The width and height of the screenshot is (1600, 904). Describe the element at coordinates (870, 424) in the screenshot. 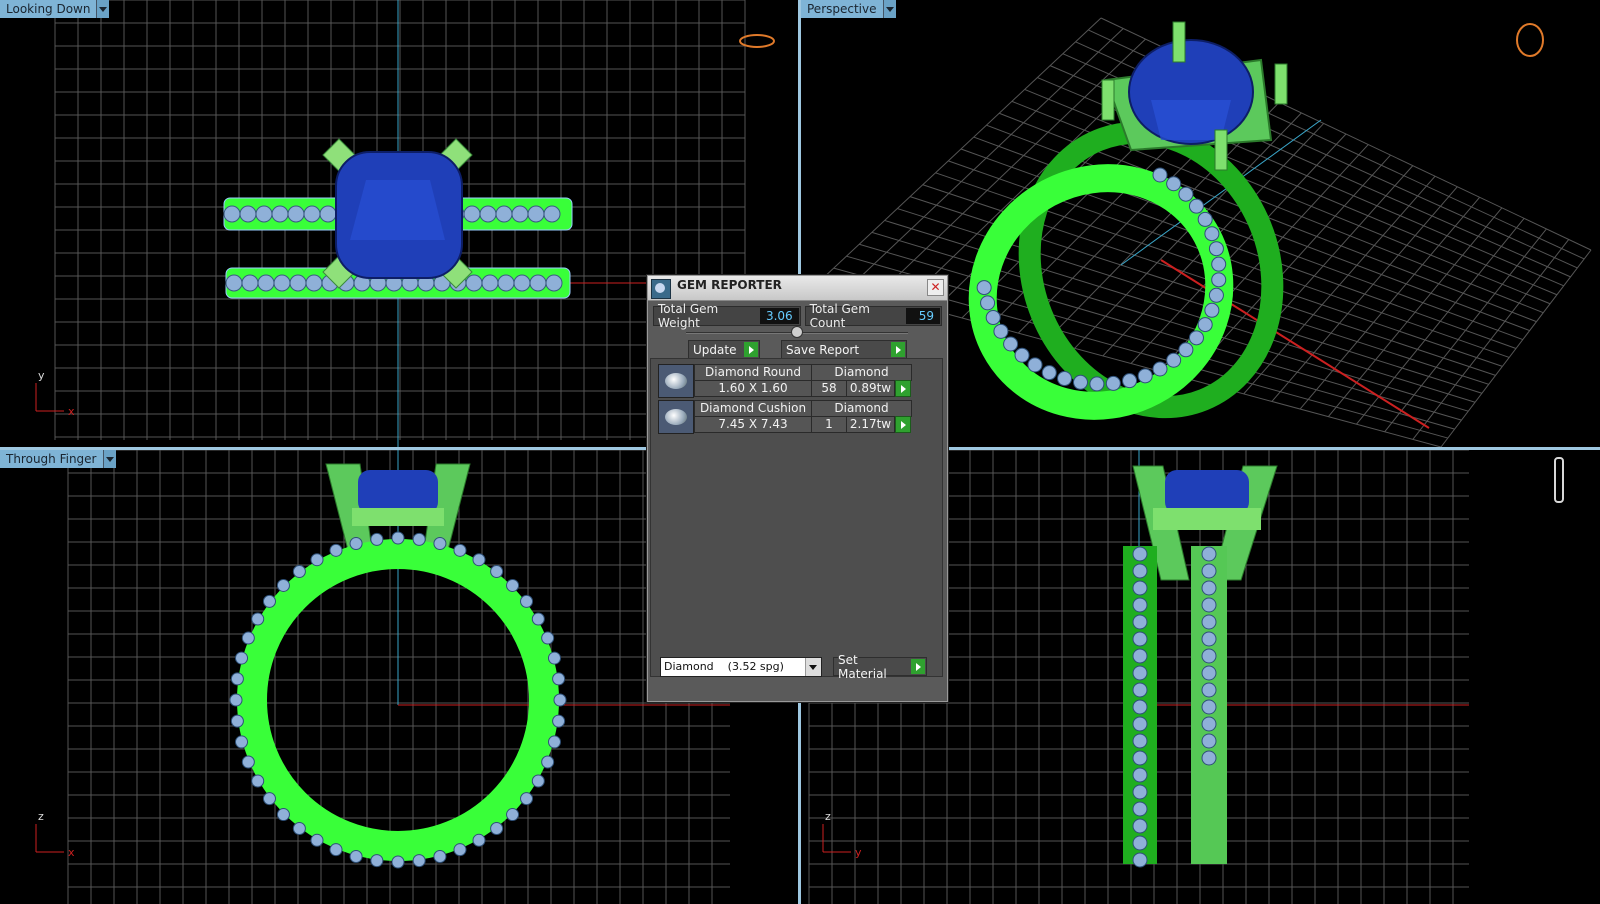

I see `gem-weight: 2.17tw` at that location.